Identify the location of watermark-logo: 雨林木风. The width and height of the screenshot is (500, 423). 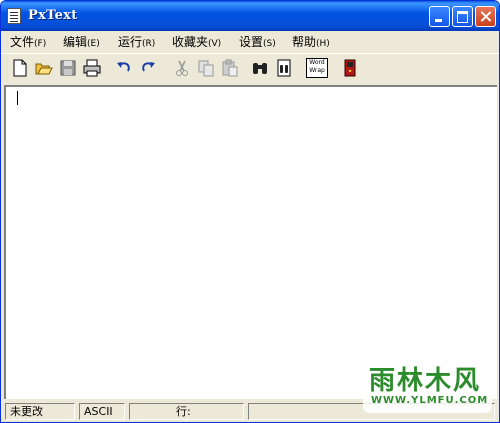
(425, 381).